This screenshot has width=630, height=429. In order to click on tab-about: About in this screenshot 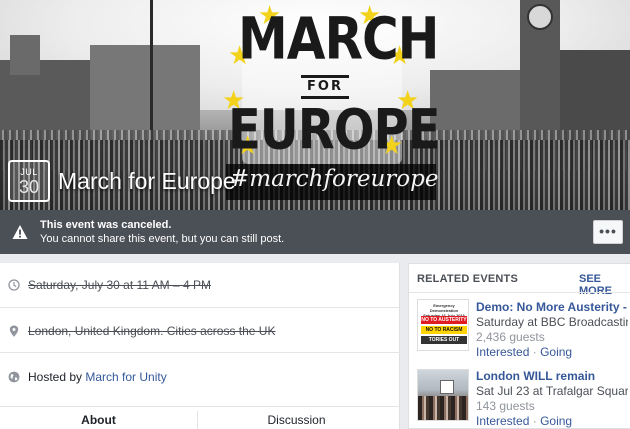, I will do `click(98, 420)`.